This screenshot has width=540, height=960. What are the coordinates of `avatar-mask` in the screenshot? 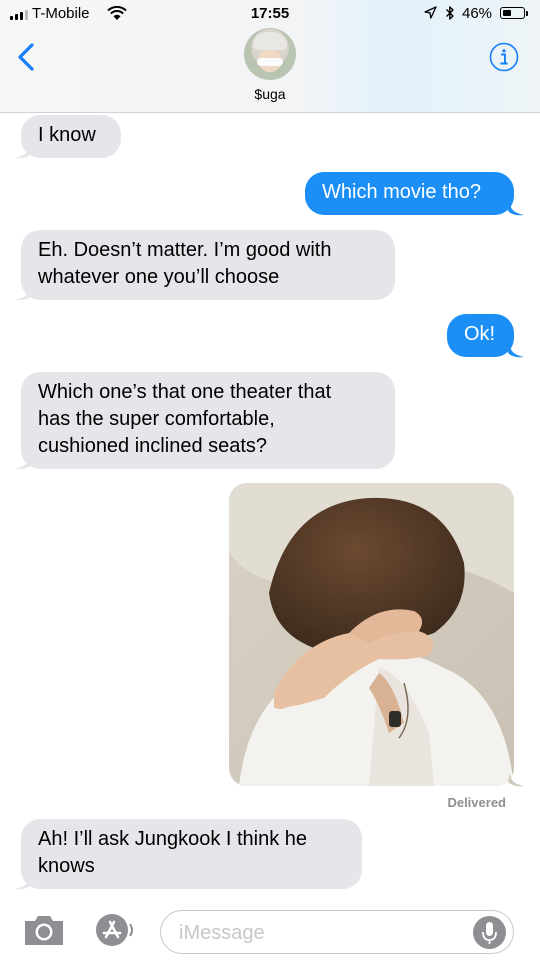 It's located at (270, 62).